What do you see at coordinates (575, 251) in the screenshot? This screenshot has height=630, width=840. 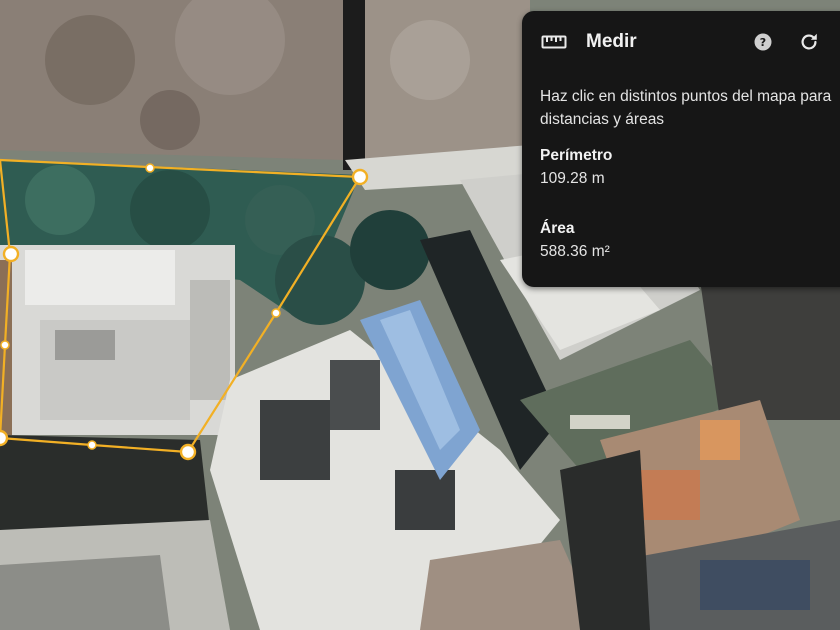 I see `area-value: 588.36 m²` at bounding box center [575, 251].